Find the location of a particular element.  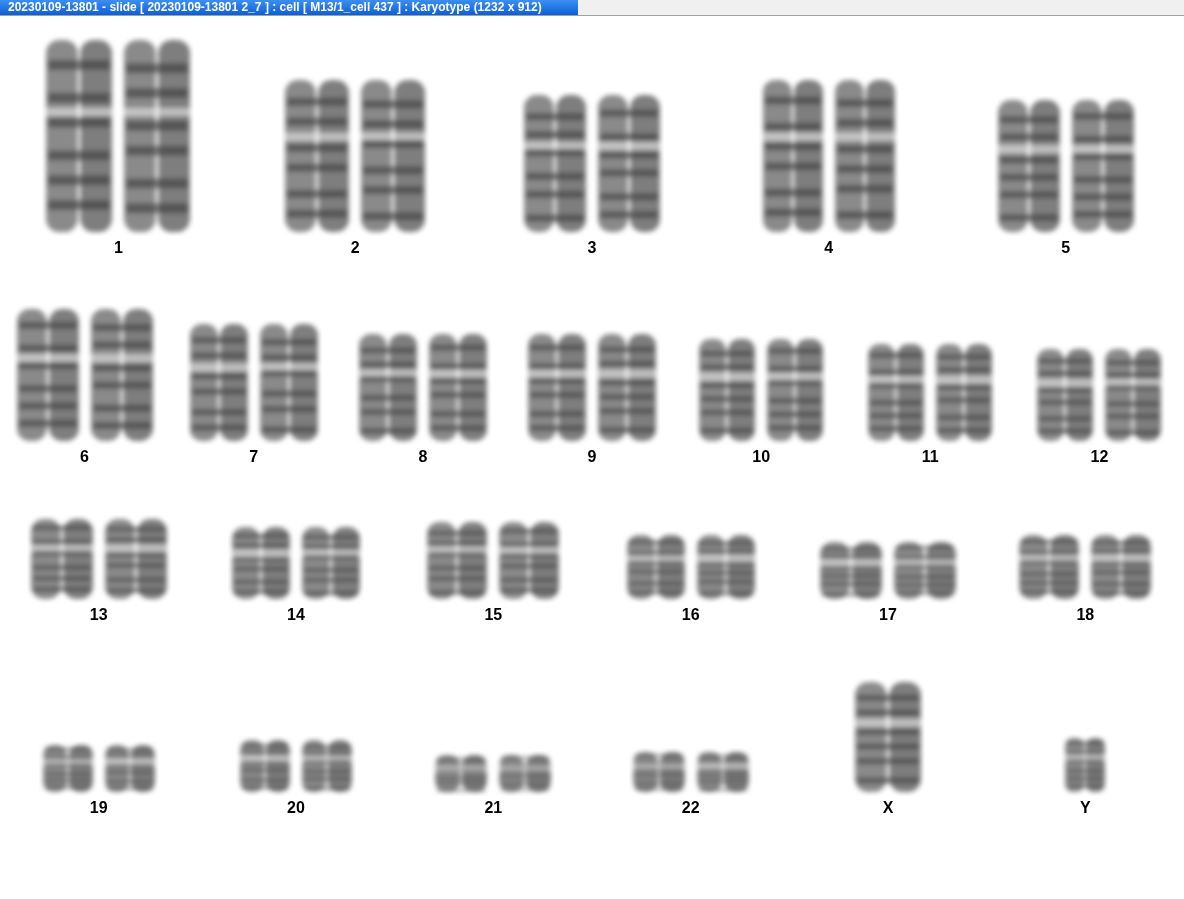

chromosome-label: 3 is located at coordinates (592, 248).